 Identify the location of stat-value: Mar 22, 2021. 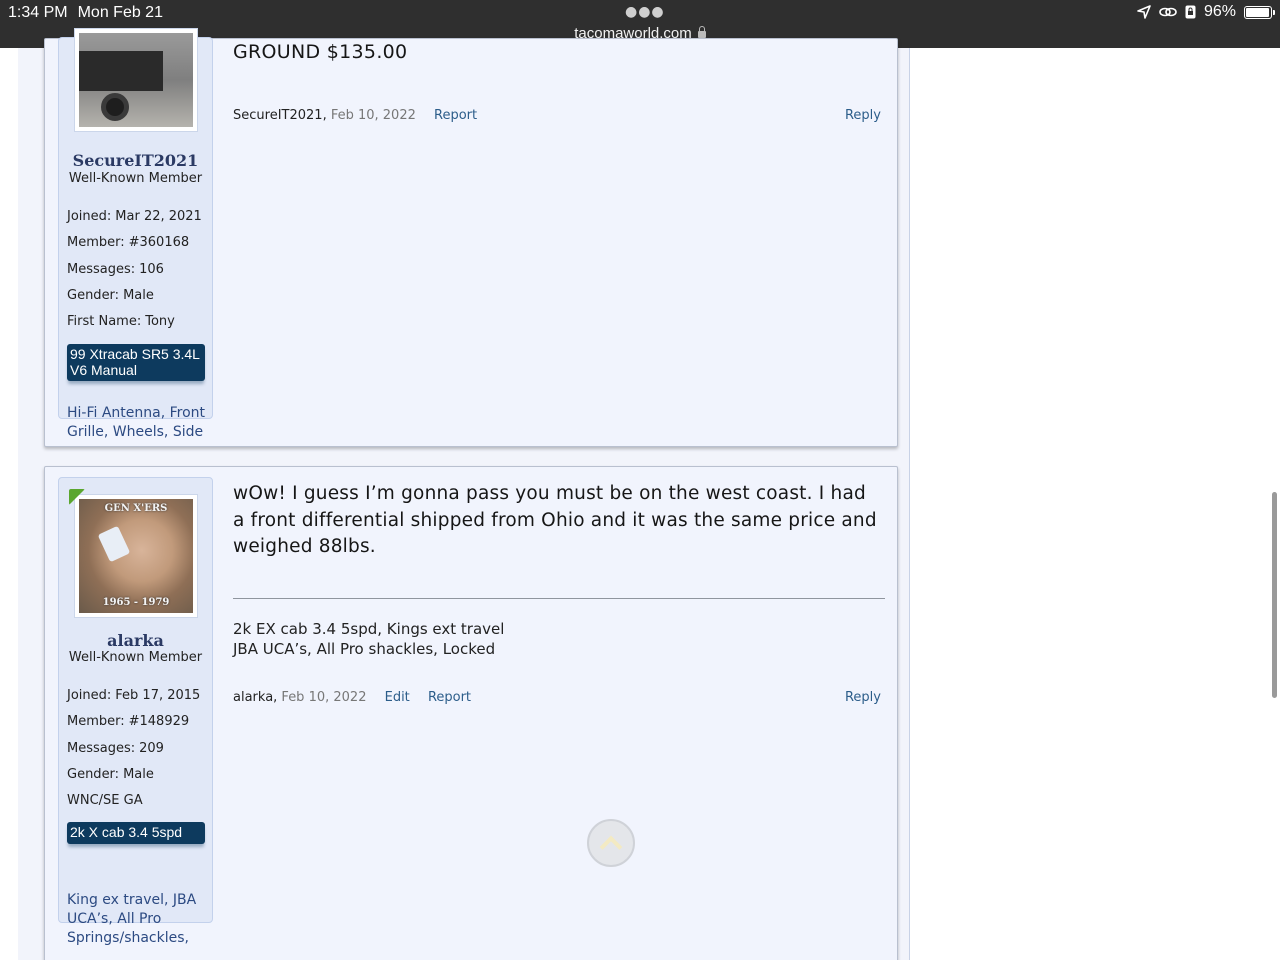
(158, 216).